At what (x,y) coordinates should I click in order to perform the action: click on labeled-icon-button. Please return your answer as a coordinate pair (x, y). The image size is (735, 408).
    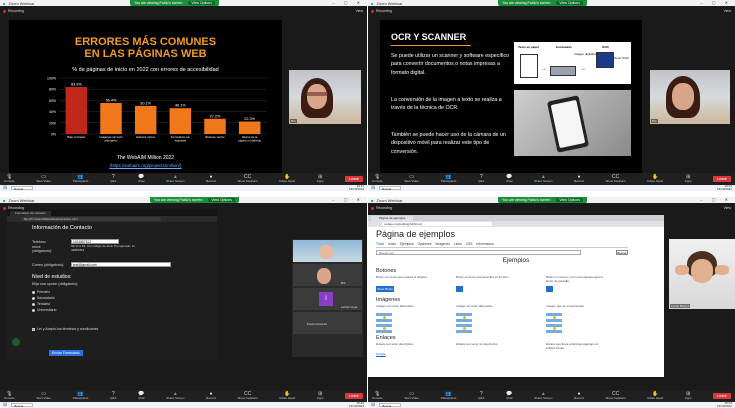
    Looking at the image, I should click on (549, 289).